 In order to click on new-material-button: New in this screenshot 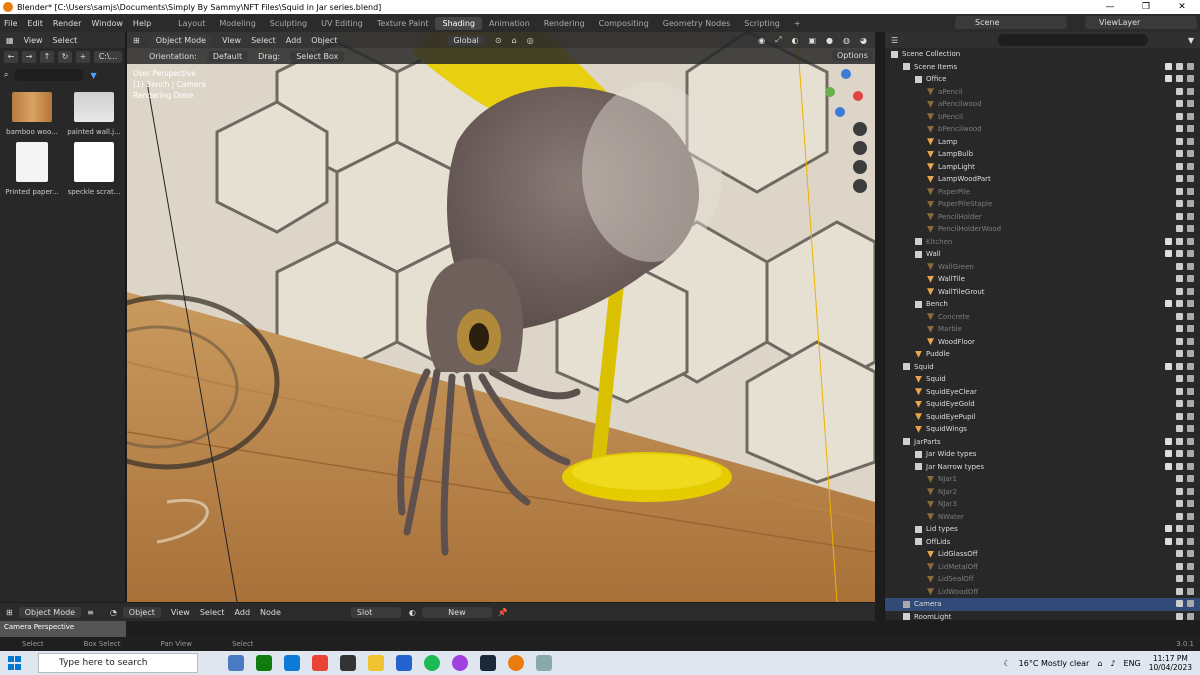, I will do `click(456, 612)`.